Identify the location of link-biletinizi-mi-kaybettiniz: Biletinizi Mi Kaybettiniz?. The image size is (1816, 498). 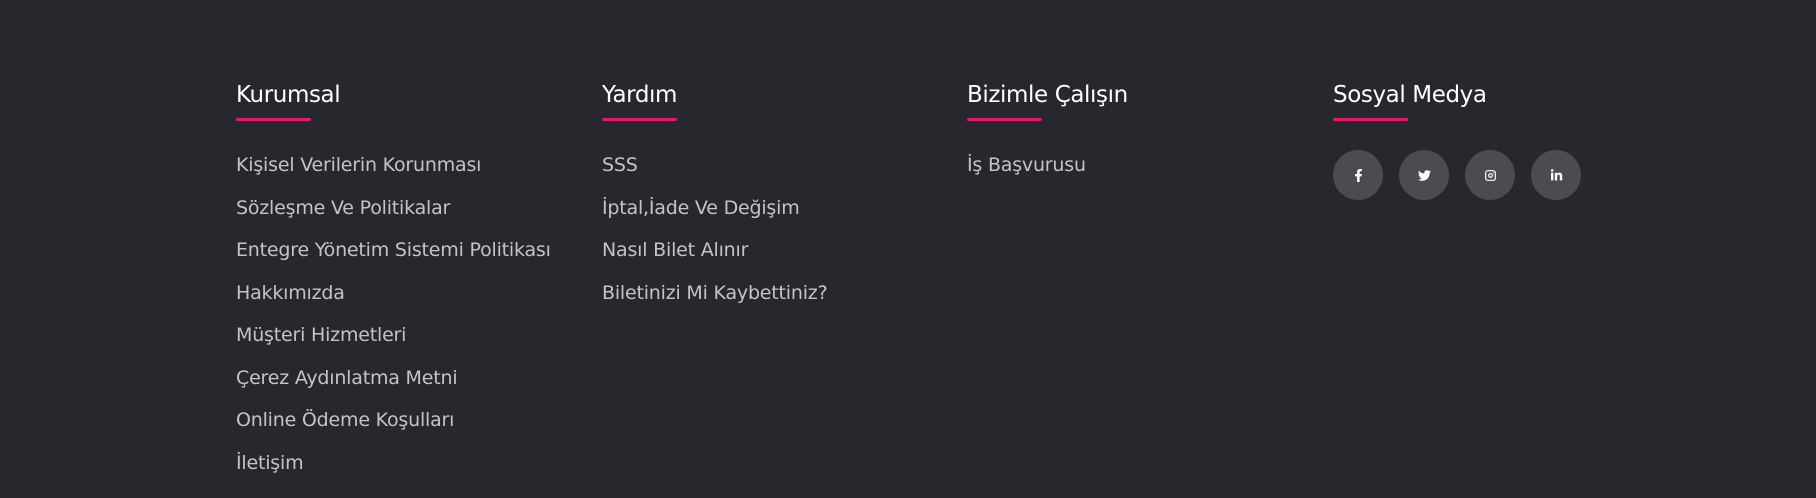
(715, 293).